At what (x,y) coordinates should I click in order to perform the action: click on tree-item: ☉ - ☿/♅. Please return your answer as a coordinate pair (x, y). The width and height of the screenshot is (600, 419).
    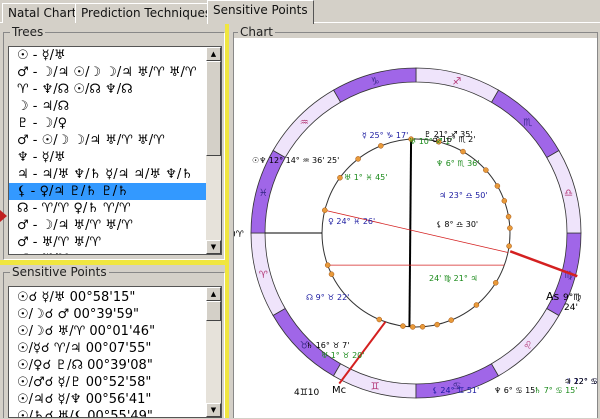
    Looking at the image, I should click on (115, 55).